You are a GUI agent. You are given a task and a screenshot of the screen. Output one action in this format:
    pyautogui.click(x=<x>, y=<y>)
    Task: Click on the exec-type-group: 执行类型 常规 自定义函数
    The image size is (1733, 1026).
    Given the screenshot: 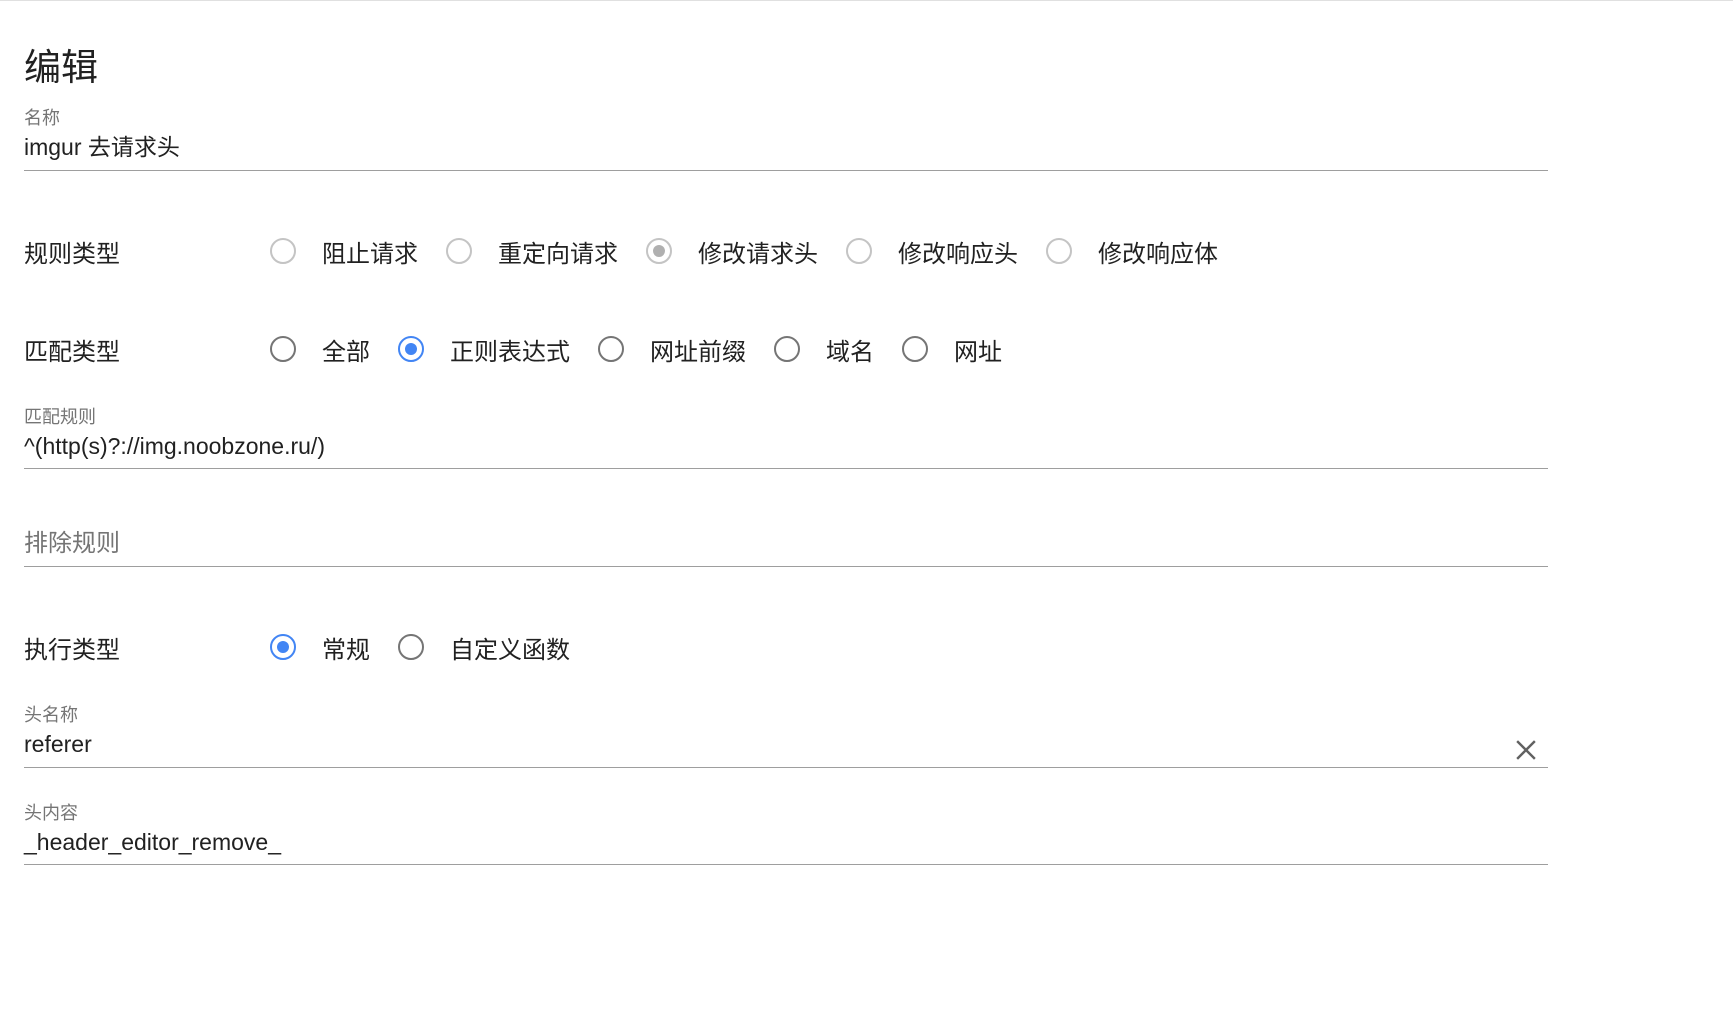 What is the action you would take?
    pyautogui.click(x=311, y=647)
    